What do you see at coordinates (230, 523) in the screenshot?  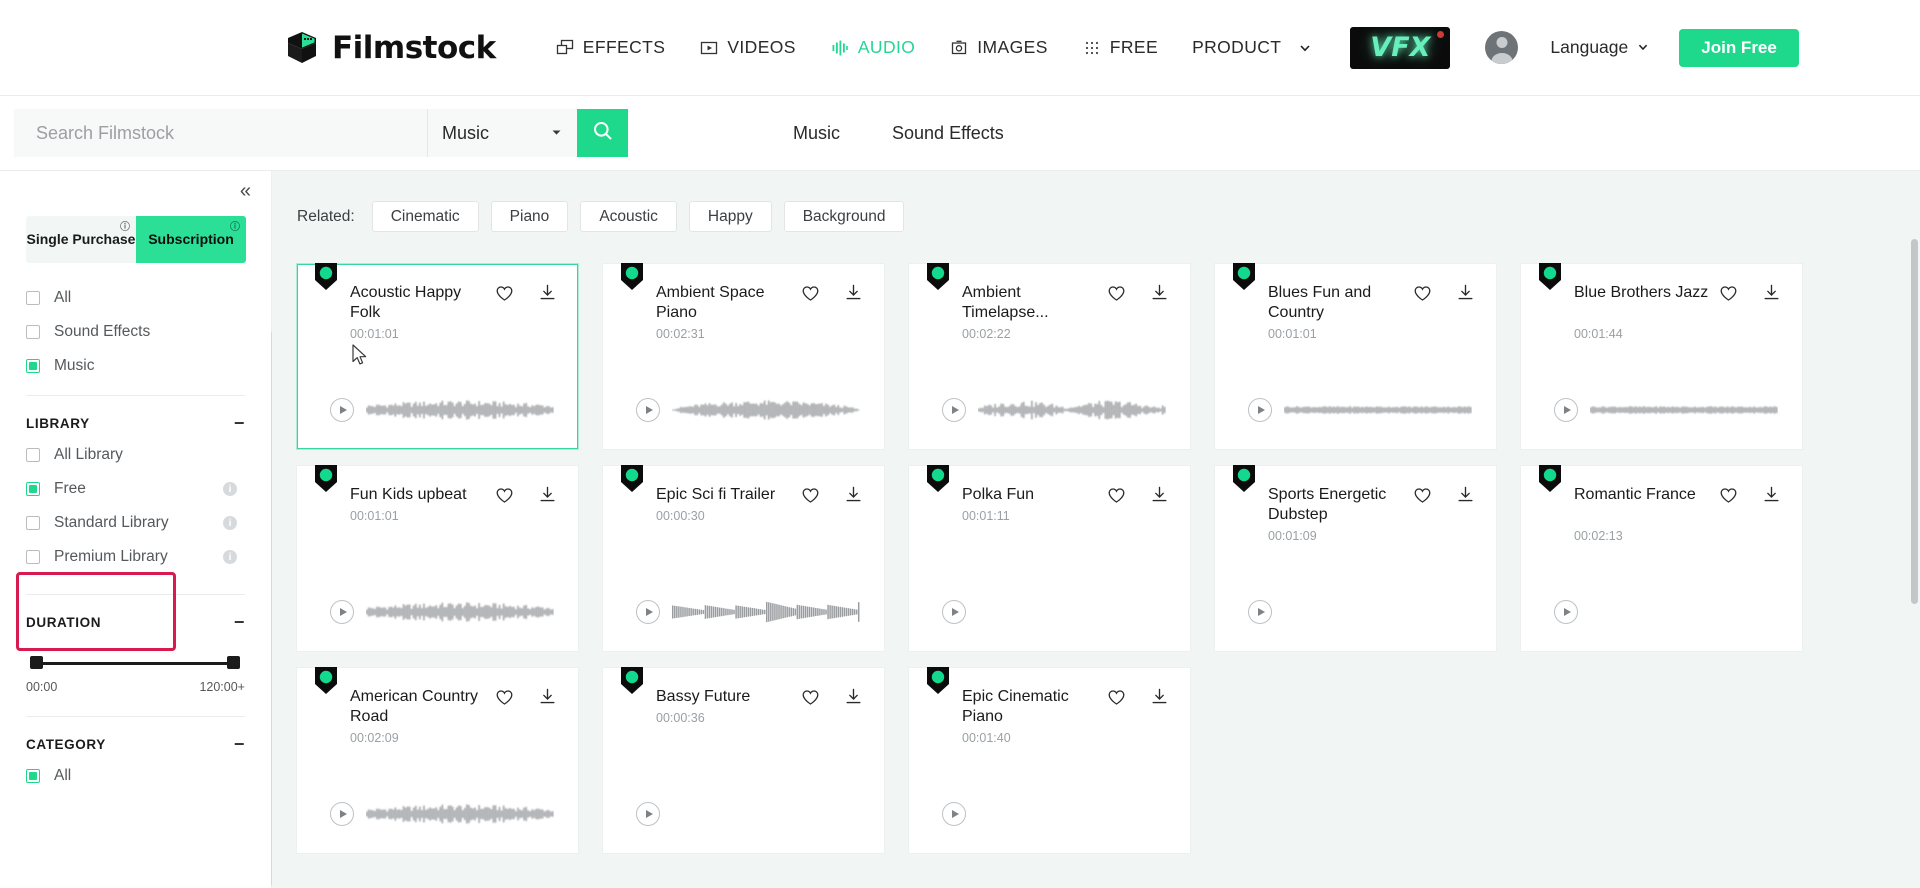 I see `info-circle-icon: i` at bounding box center [230, 523].